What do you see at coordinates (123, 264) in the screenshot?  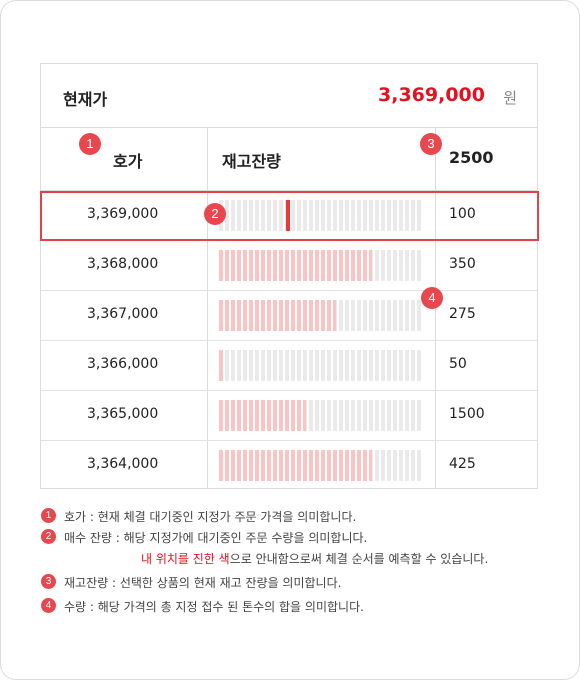 I see `order-price: 3,368,000` at bounding box center [123, 264].